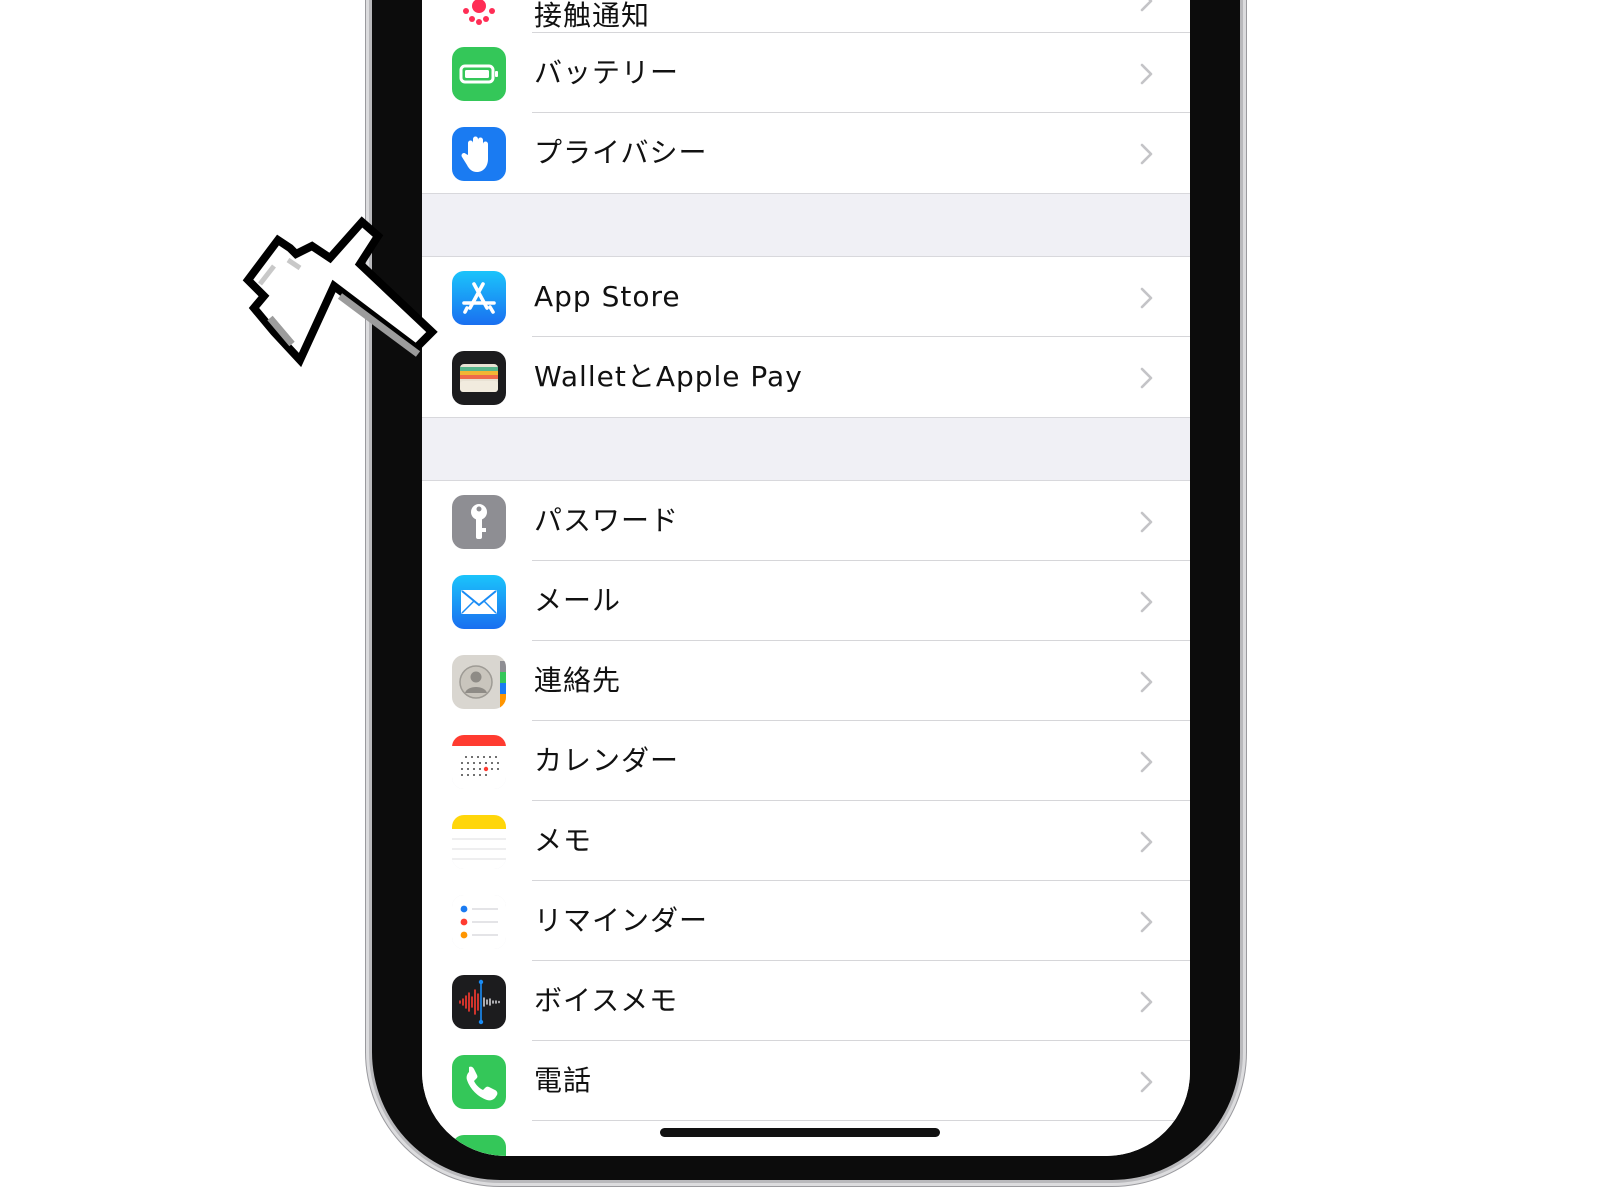 The image size is (1600, 1200). Describe the element at coordinates (479, 682) in the screenshot. I see `contacts-icon` at that location.